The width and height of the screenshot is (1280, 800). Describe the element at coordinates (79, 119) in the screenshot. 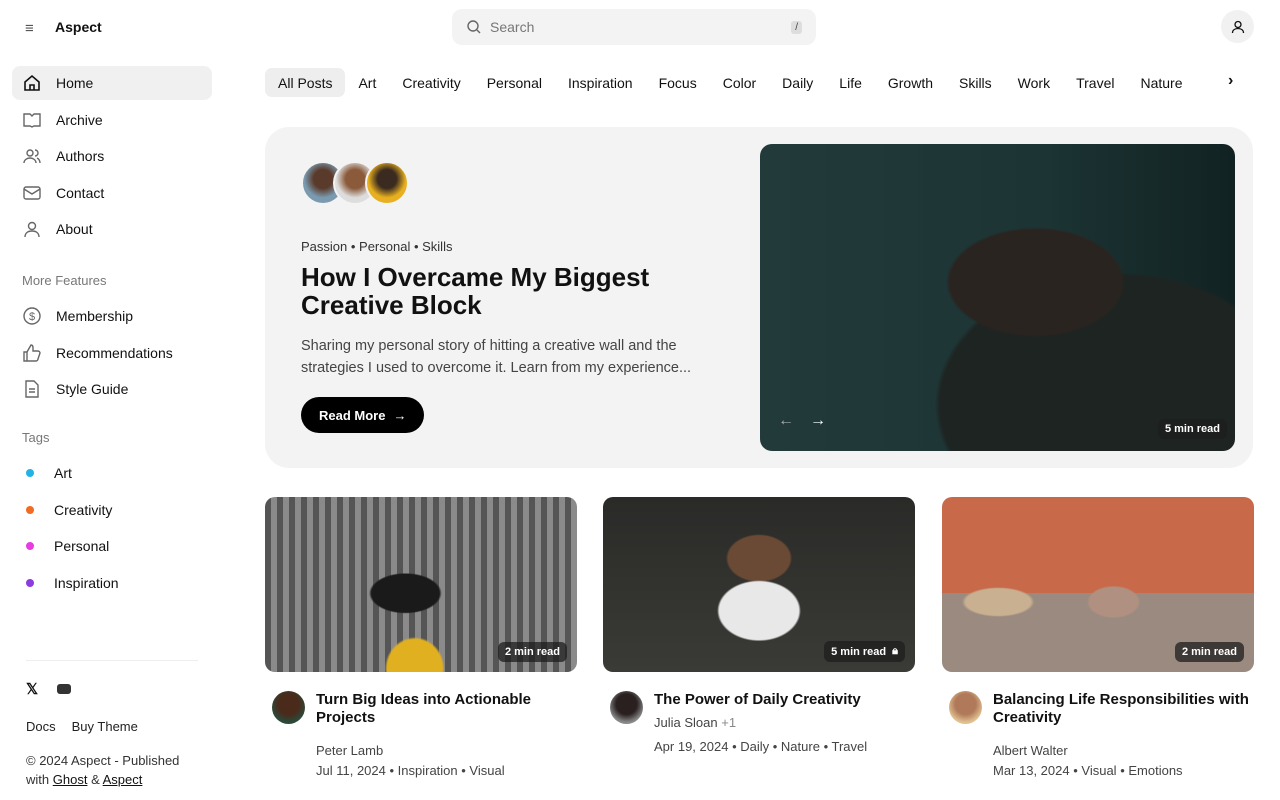

I see `sidebar-item-label: Archive` at that location.